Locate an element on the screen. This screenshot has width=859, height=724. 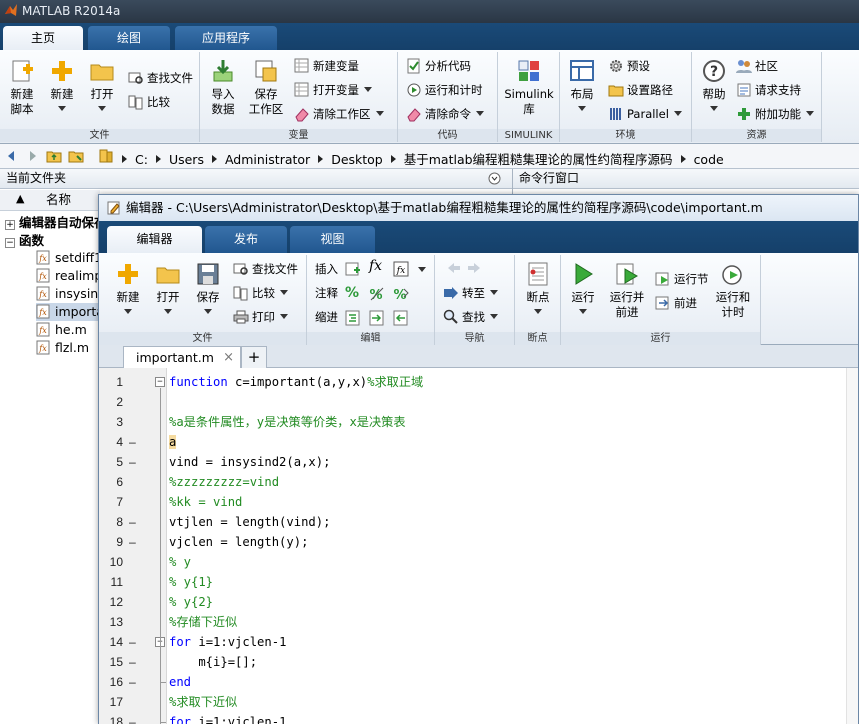
simulink-library-button: Simulink 库 is located at coordinates (529, 87).